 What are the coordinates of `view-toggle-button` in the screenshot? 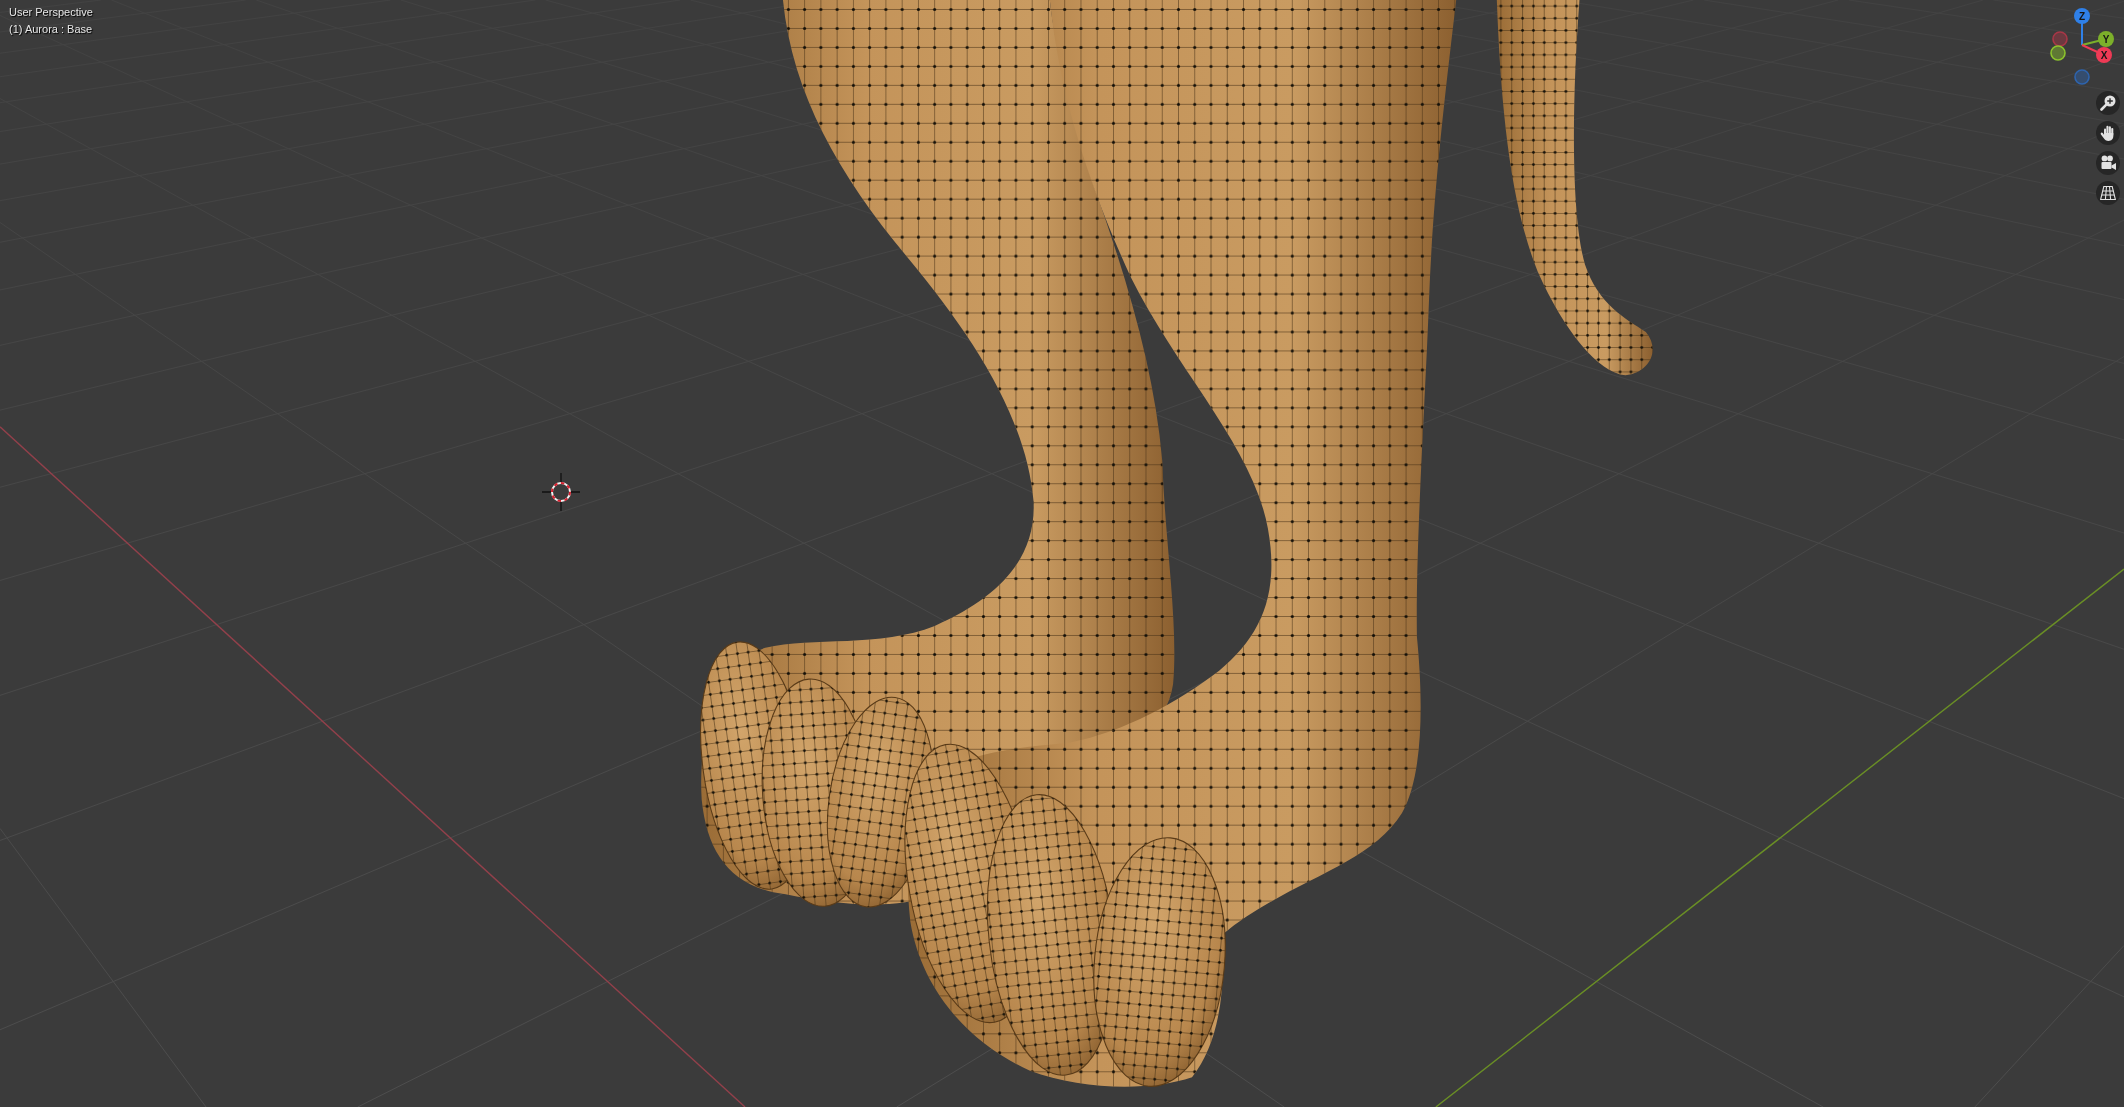 It's located at (2108, 193).